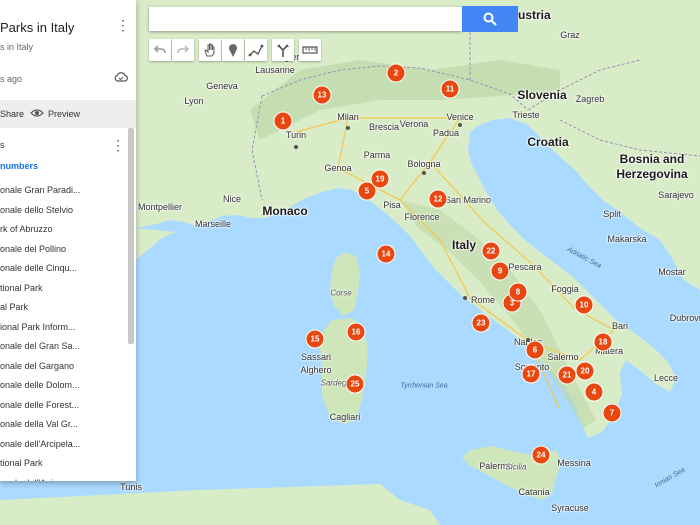  What do you see at coordinates (612, 413) in the screenshot?
I see `park-marker-7: 7` at bounding box center [612, 413].